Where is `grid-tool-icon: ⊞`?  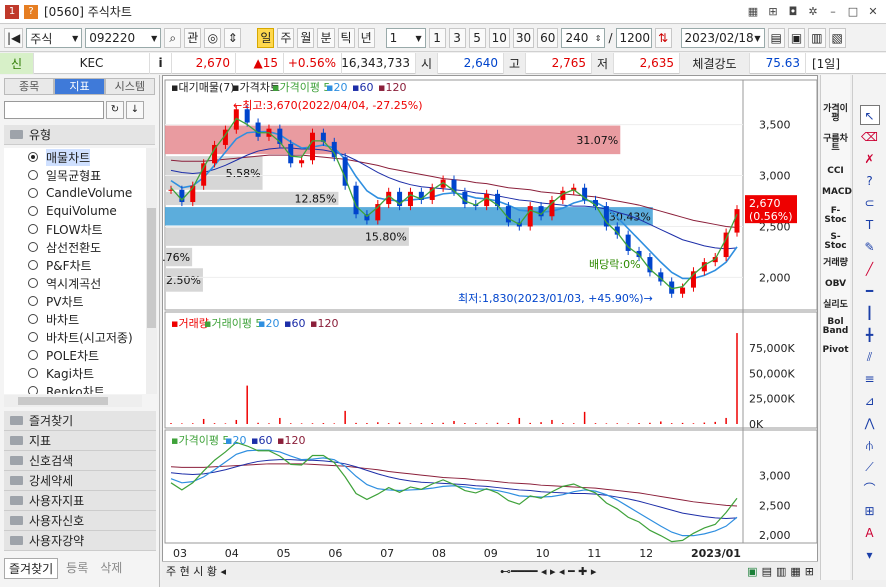
grid-tool-icon: ⊞ is located at coordinates (870, 511).